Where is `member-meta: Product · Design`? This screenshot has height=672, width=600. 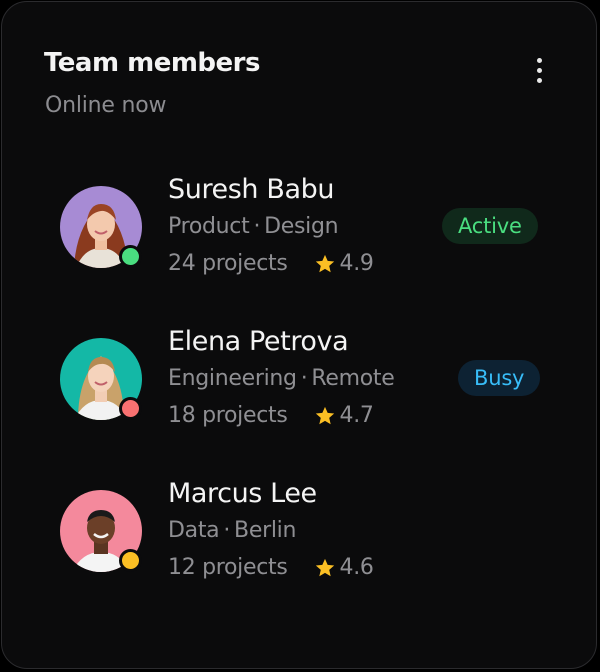
member-meta: Product · Design is located at coordinates (253, 226).